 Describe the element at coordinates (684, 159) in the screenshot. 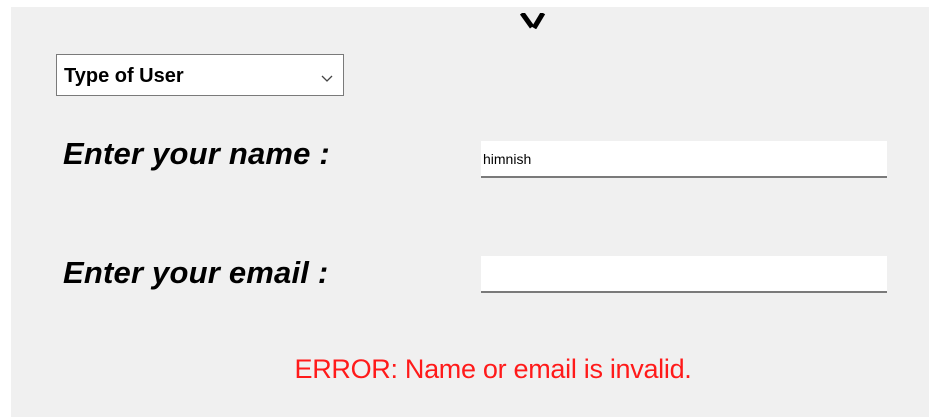

I see `name-input` at that location.